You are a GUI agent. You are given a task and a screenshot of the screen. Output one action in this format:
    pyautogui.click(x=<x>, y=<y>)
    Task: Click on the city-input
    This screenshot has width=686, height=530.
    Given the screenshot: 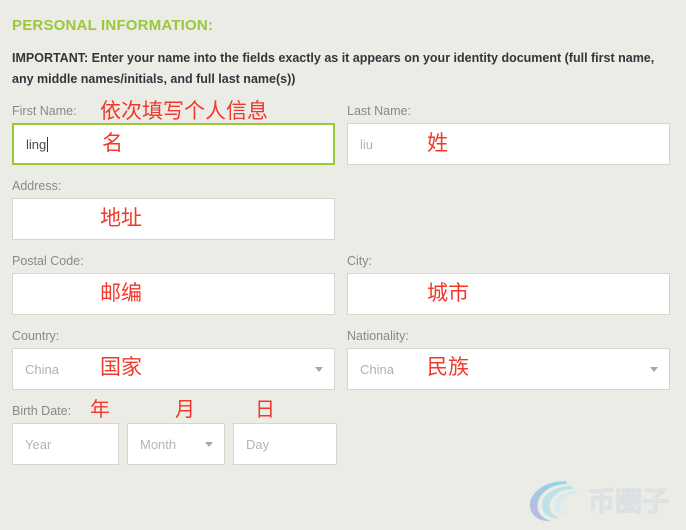 What is the action you would take?
    pyautogui.click(x=508, y=294)
    